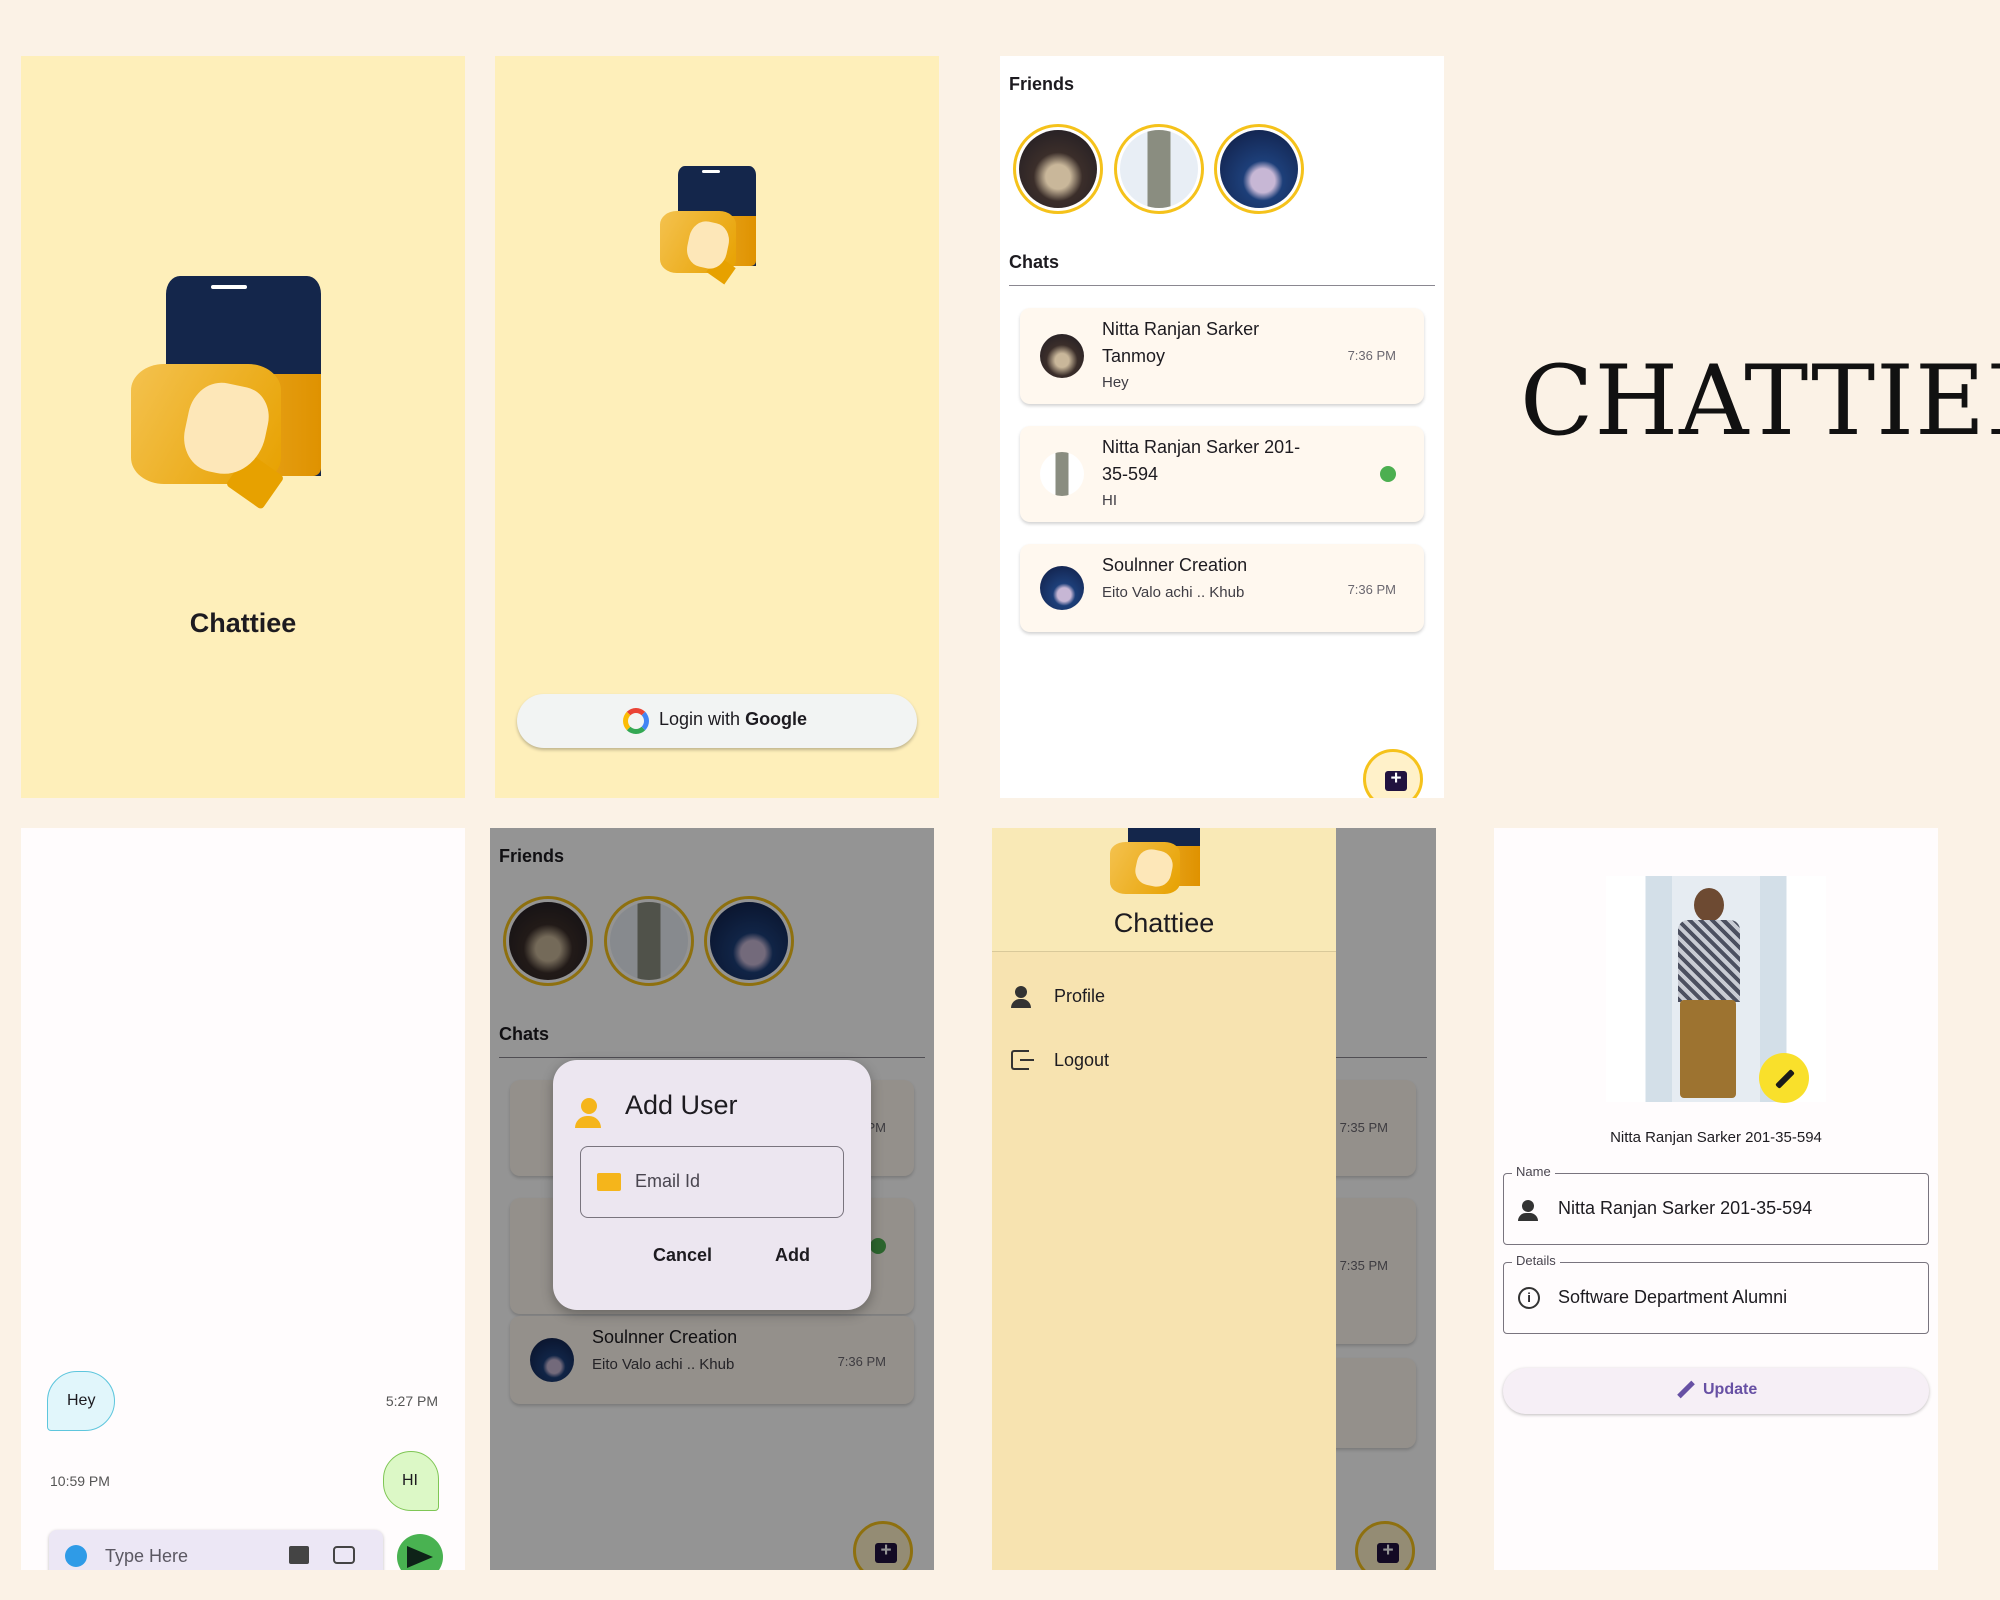 This screenshot has height=1600, width=2000. What do you see at coordinates (1760, 401) in the screenshot?
I see `brand-wordmark: CHATTIEE` at bounding box center [1760, 401].